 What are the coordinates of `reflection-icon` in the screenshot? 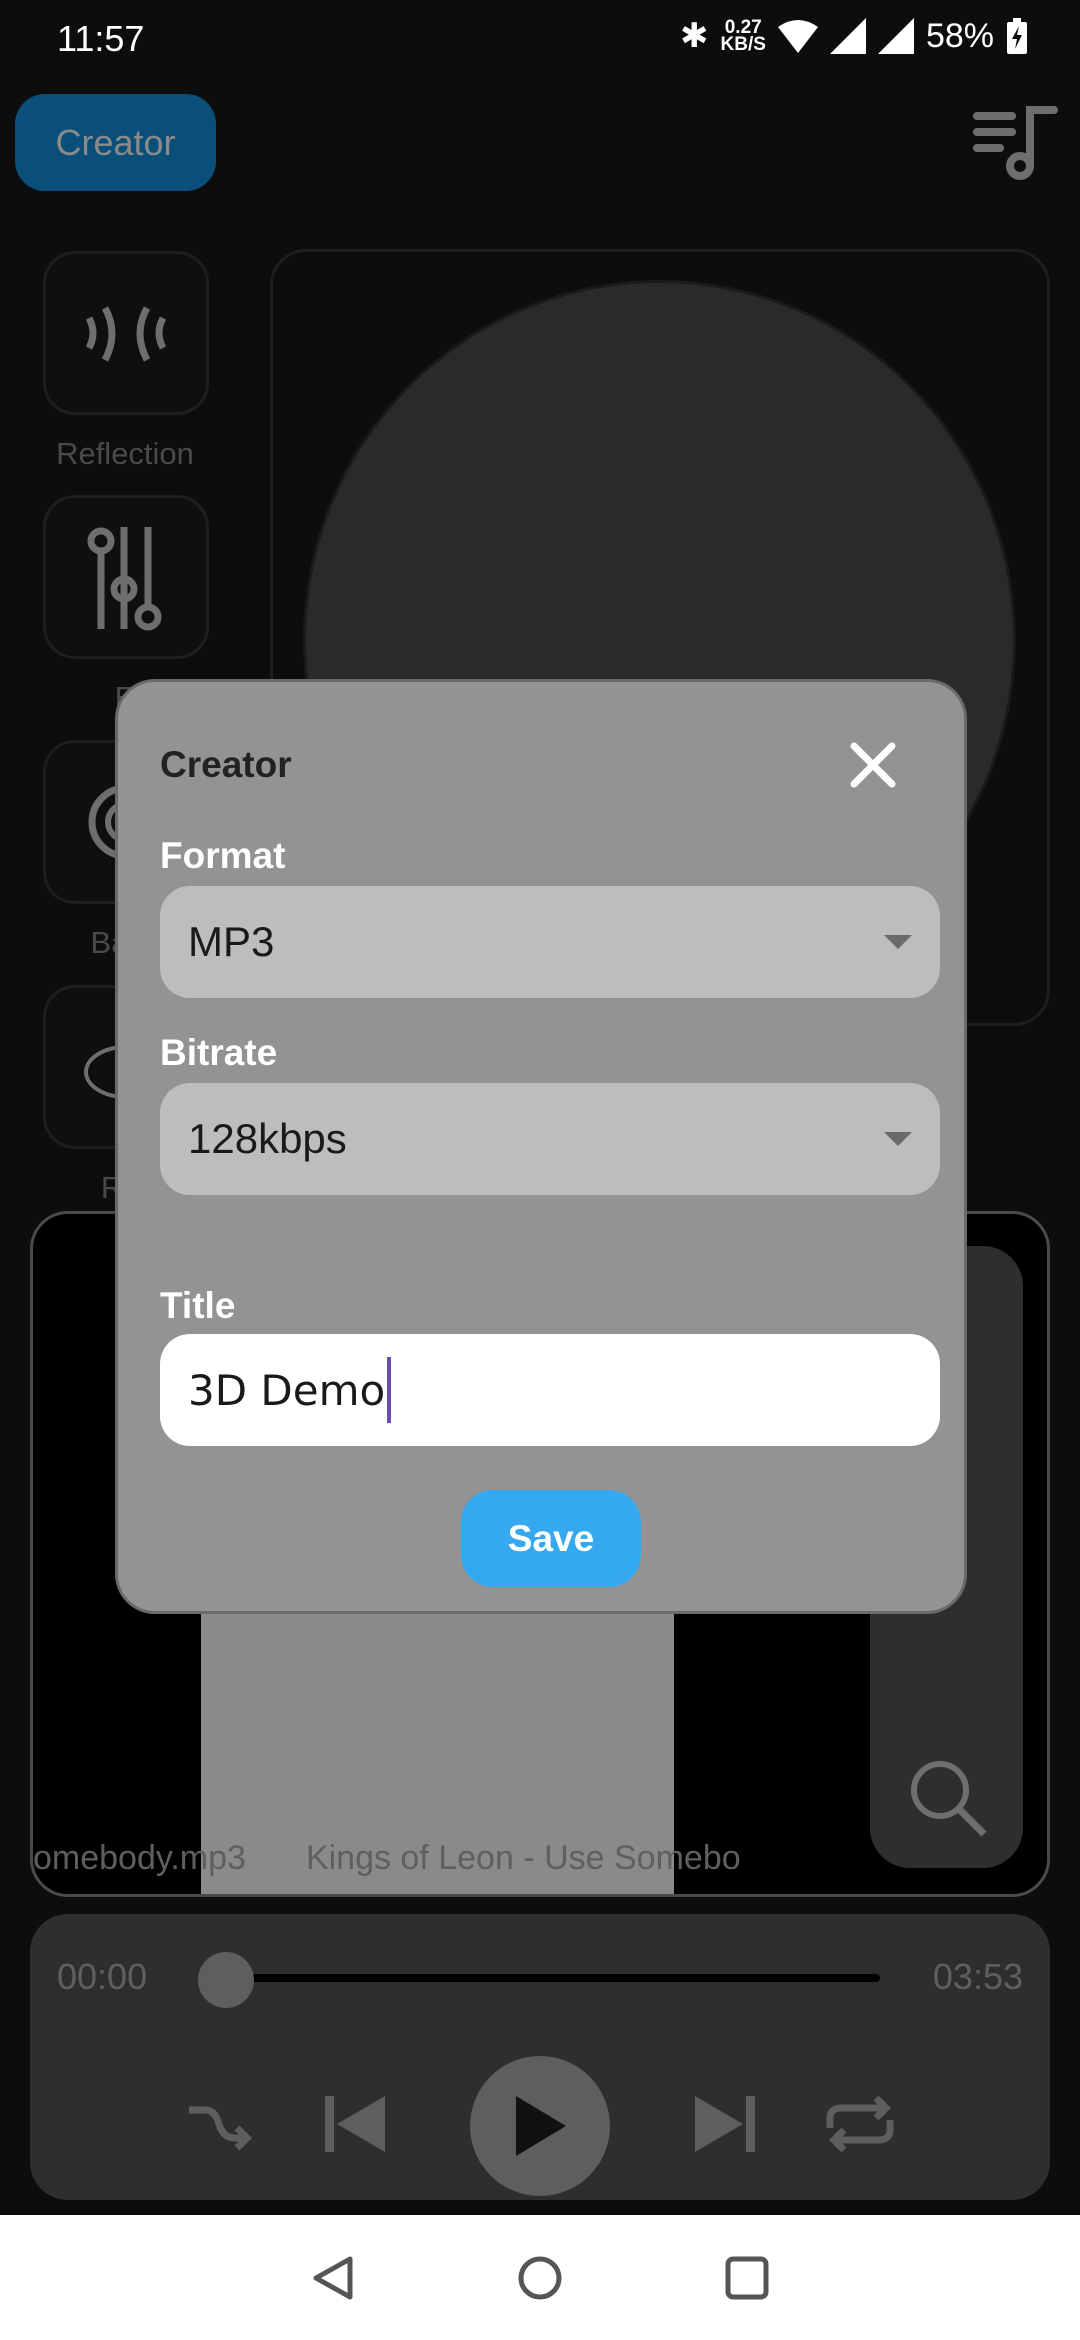 It's located at (126, 334).